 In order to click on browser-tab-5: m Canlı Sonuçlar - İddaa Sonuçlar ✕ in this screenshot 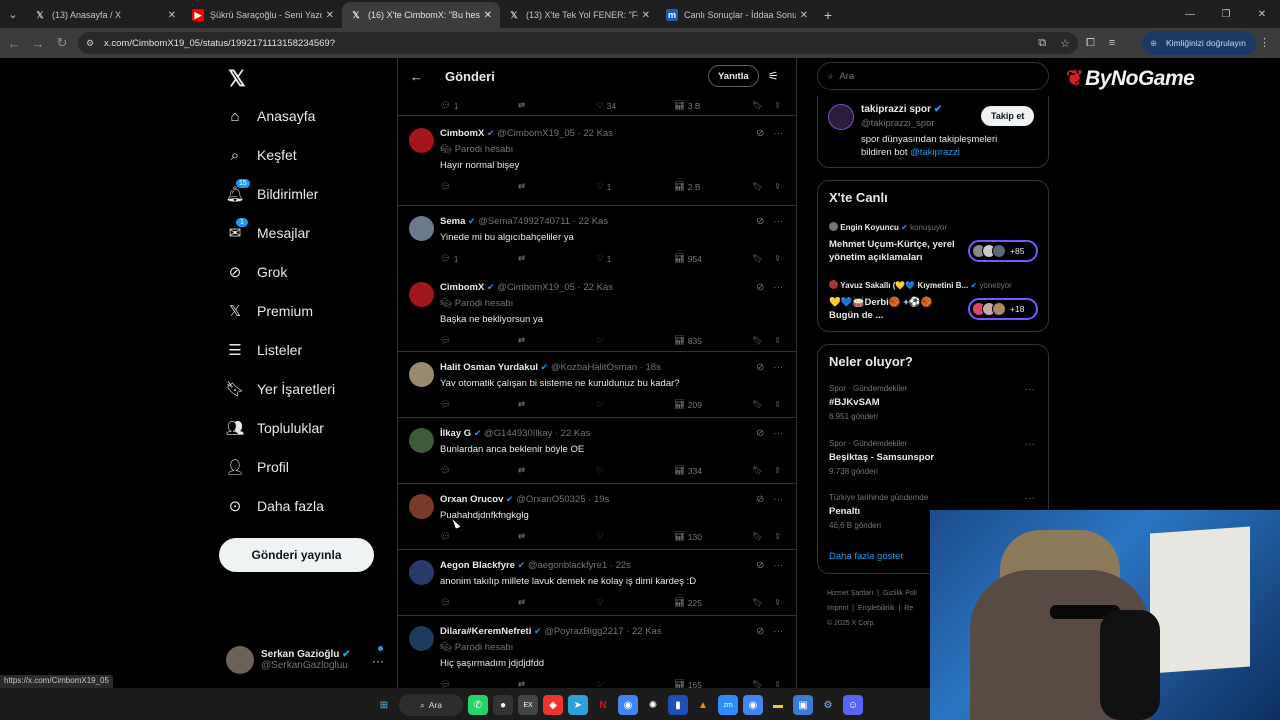, I will do `click(737, 15)`.